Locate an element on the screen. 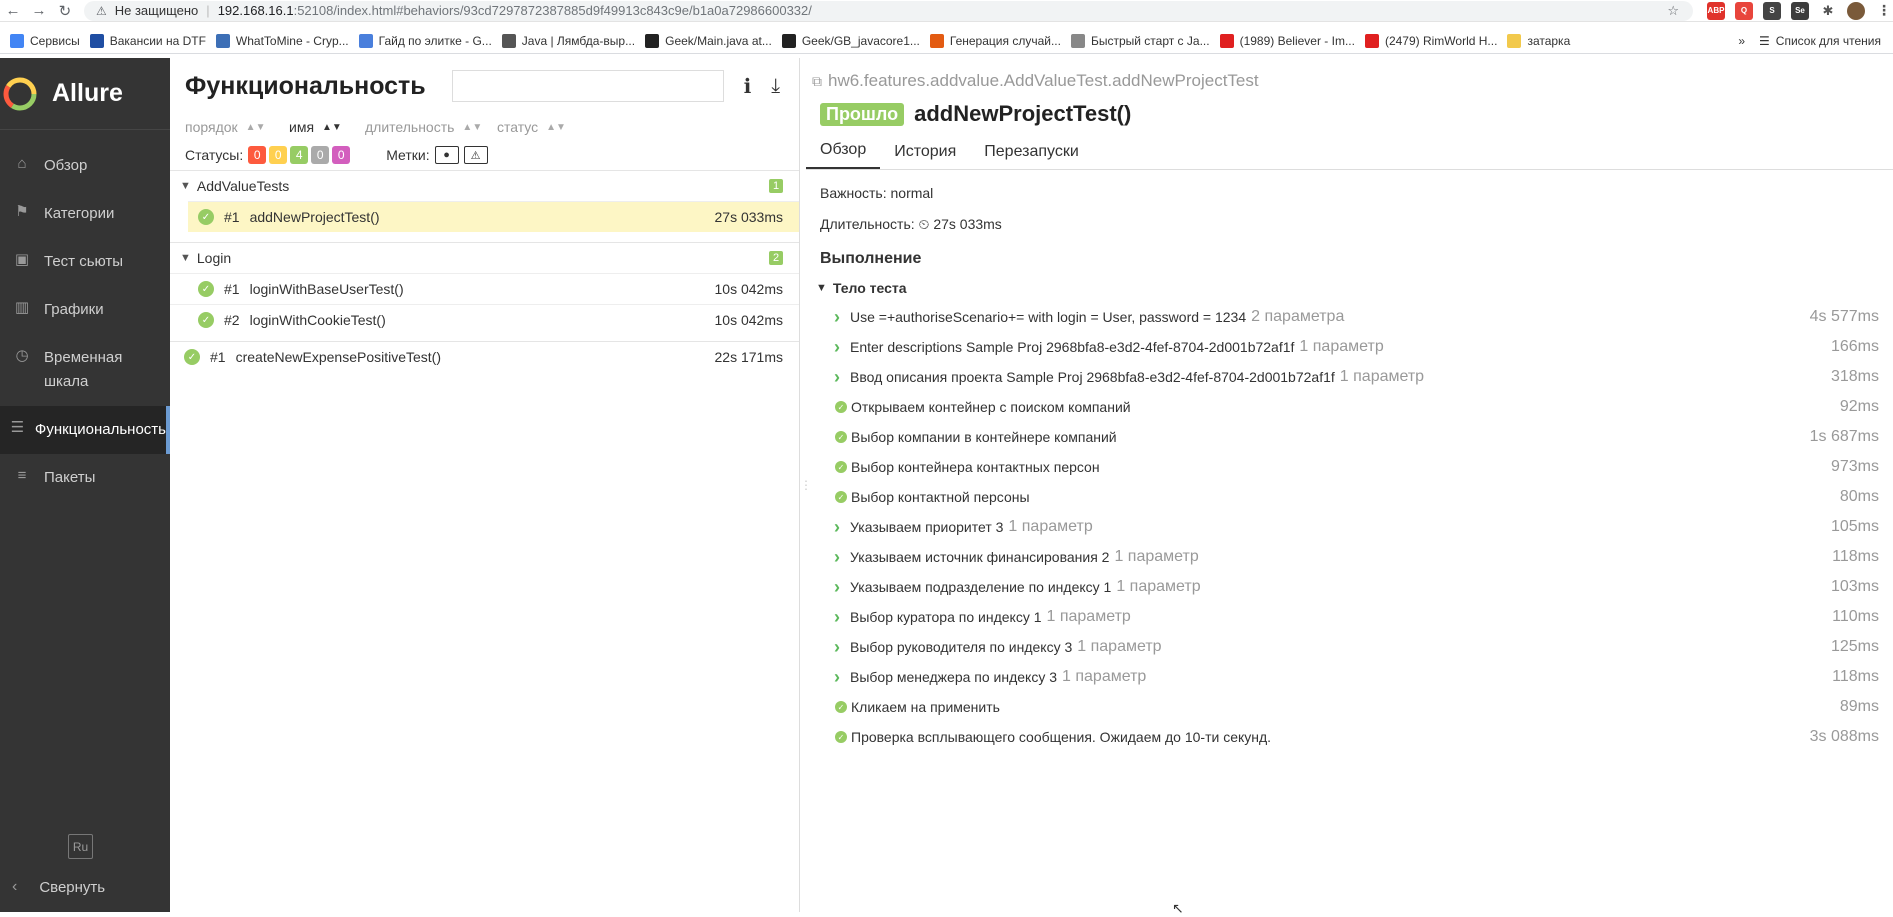 This screenshot has width=1893, height=917. briefcase-icon: ▣ is located at coordinates (22, 259).